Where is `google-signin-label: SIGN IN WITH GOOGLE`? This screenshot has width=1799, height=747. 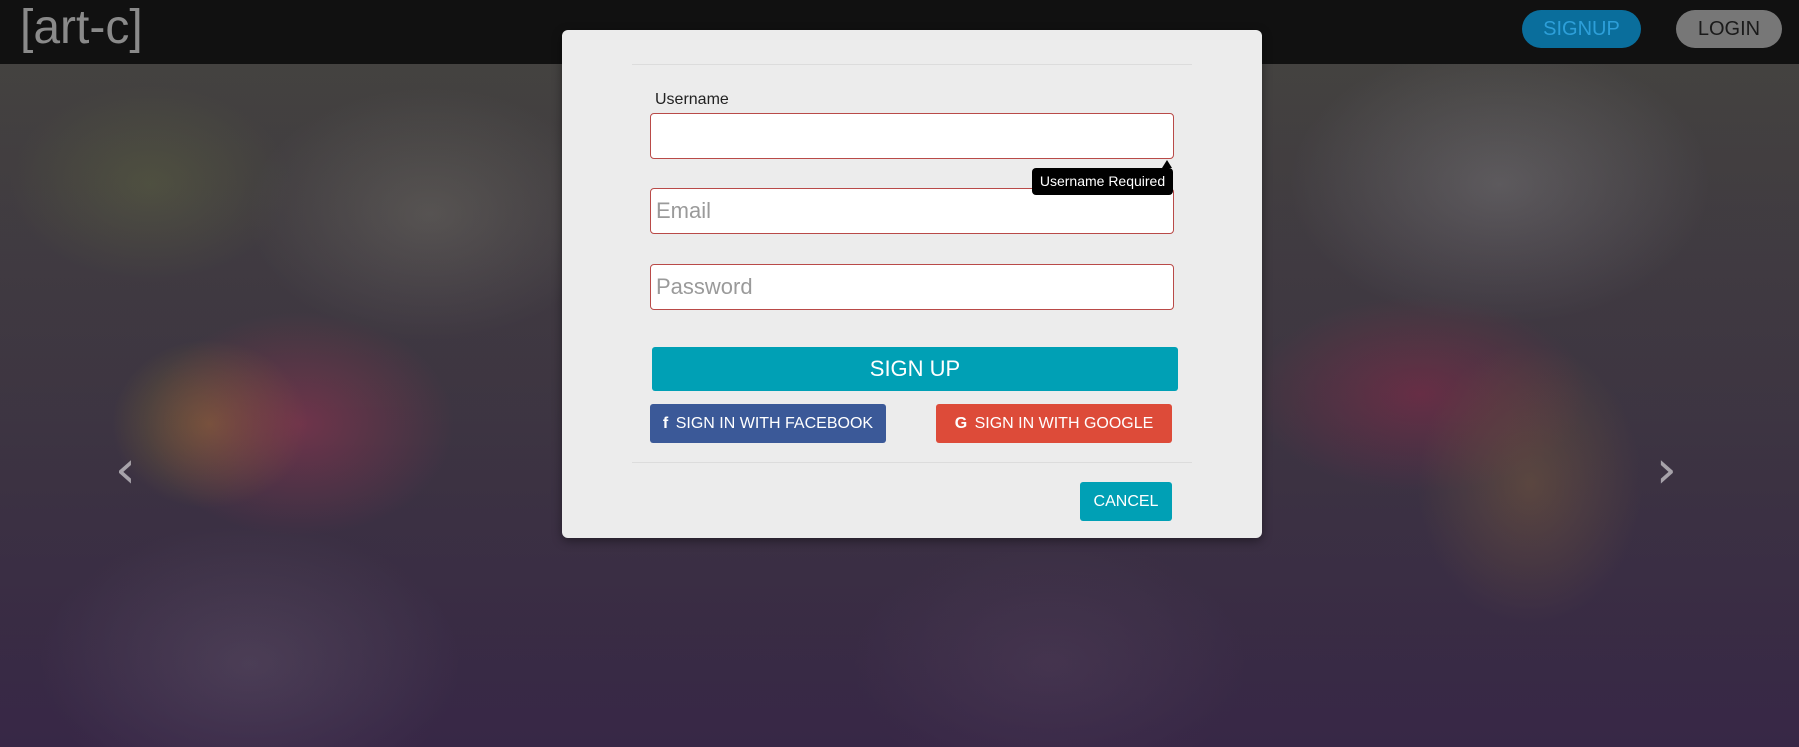 google-signin-label: SIGN IN WITH GOOGLE is located at coordinates (1064, 423).